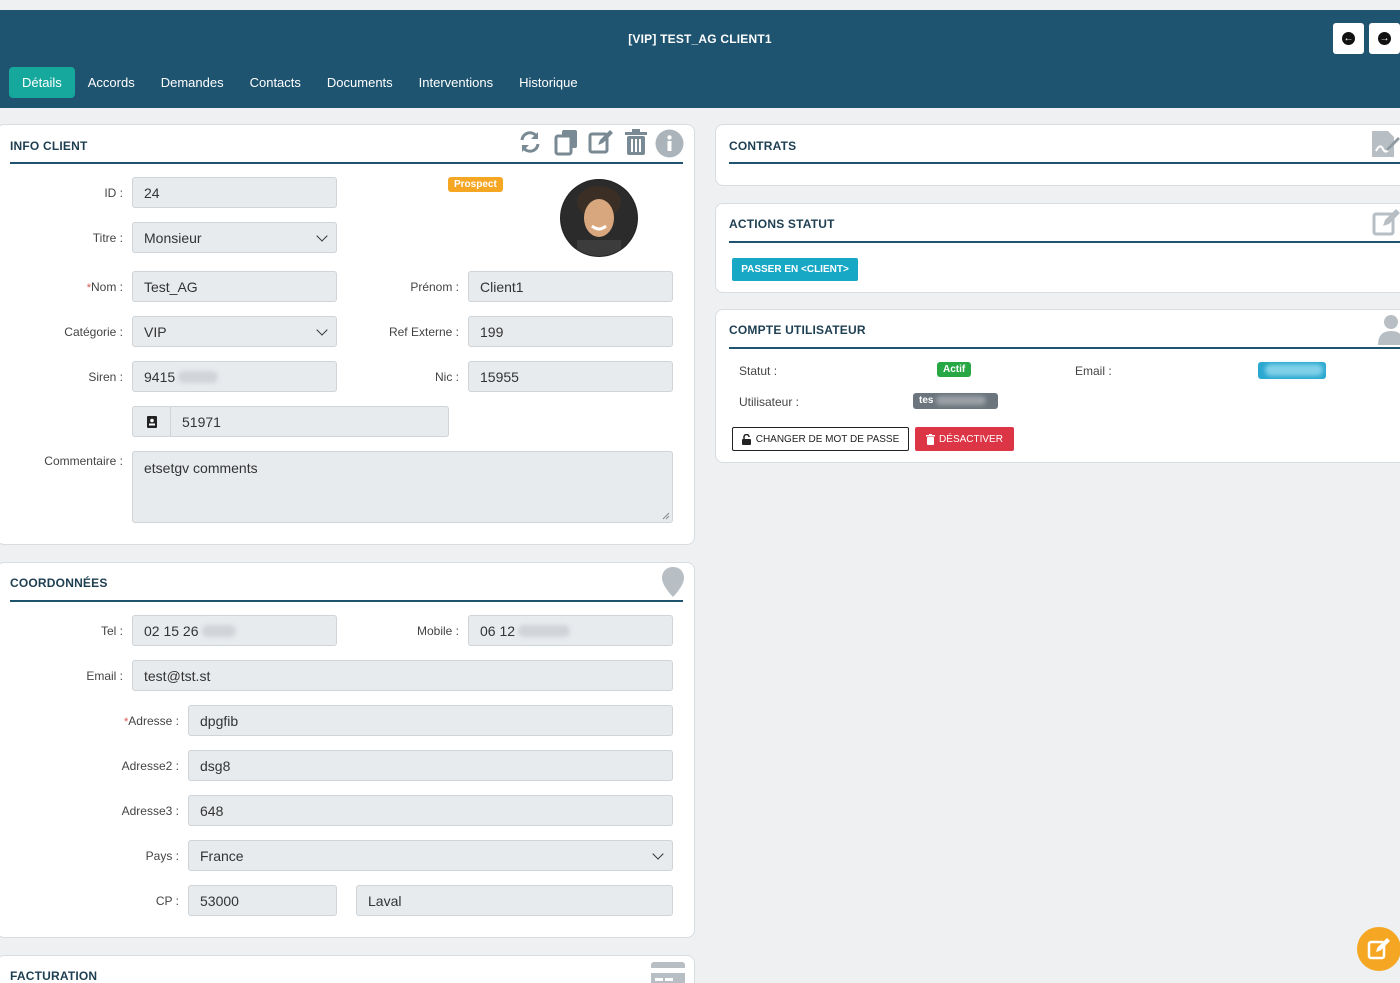  I want to click on user-icon, so click(1389, 330).